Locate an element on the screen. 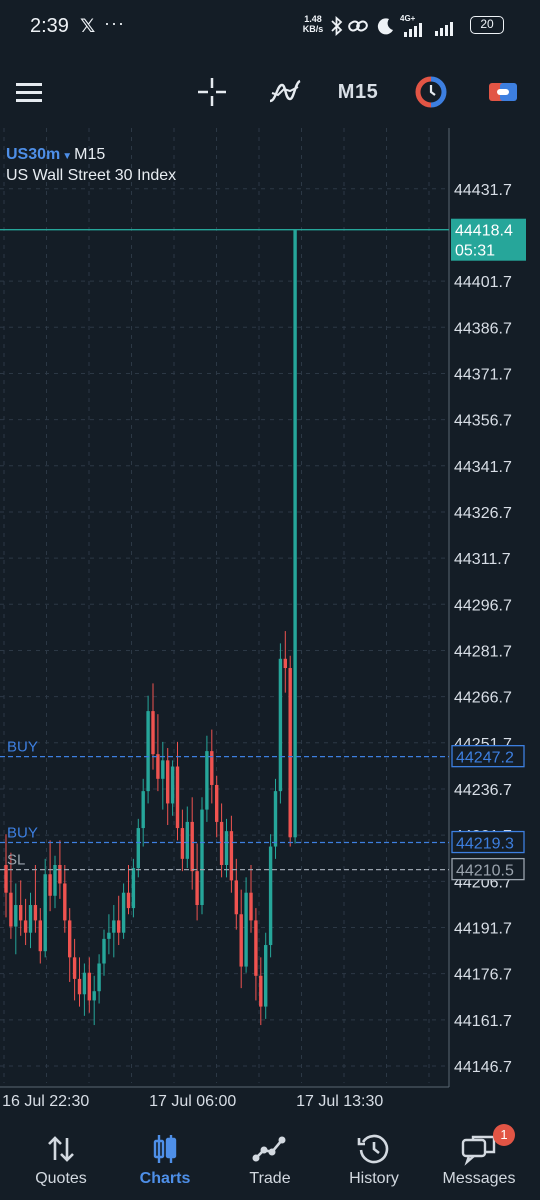 The image size is (540, 1200). time-axis: 16 Jul 22:30 17 Jul 06:00 17 Jul 13:30 is located at coordinates (192, 1101).